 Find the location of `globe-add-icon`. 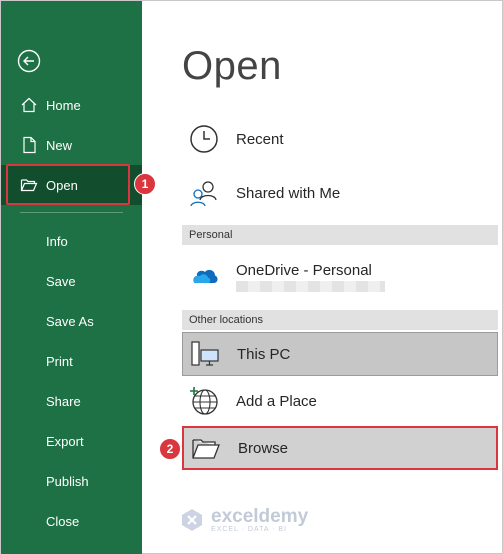

globe-add-icon is located at coordinates (204, 401).